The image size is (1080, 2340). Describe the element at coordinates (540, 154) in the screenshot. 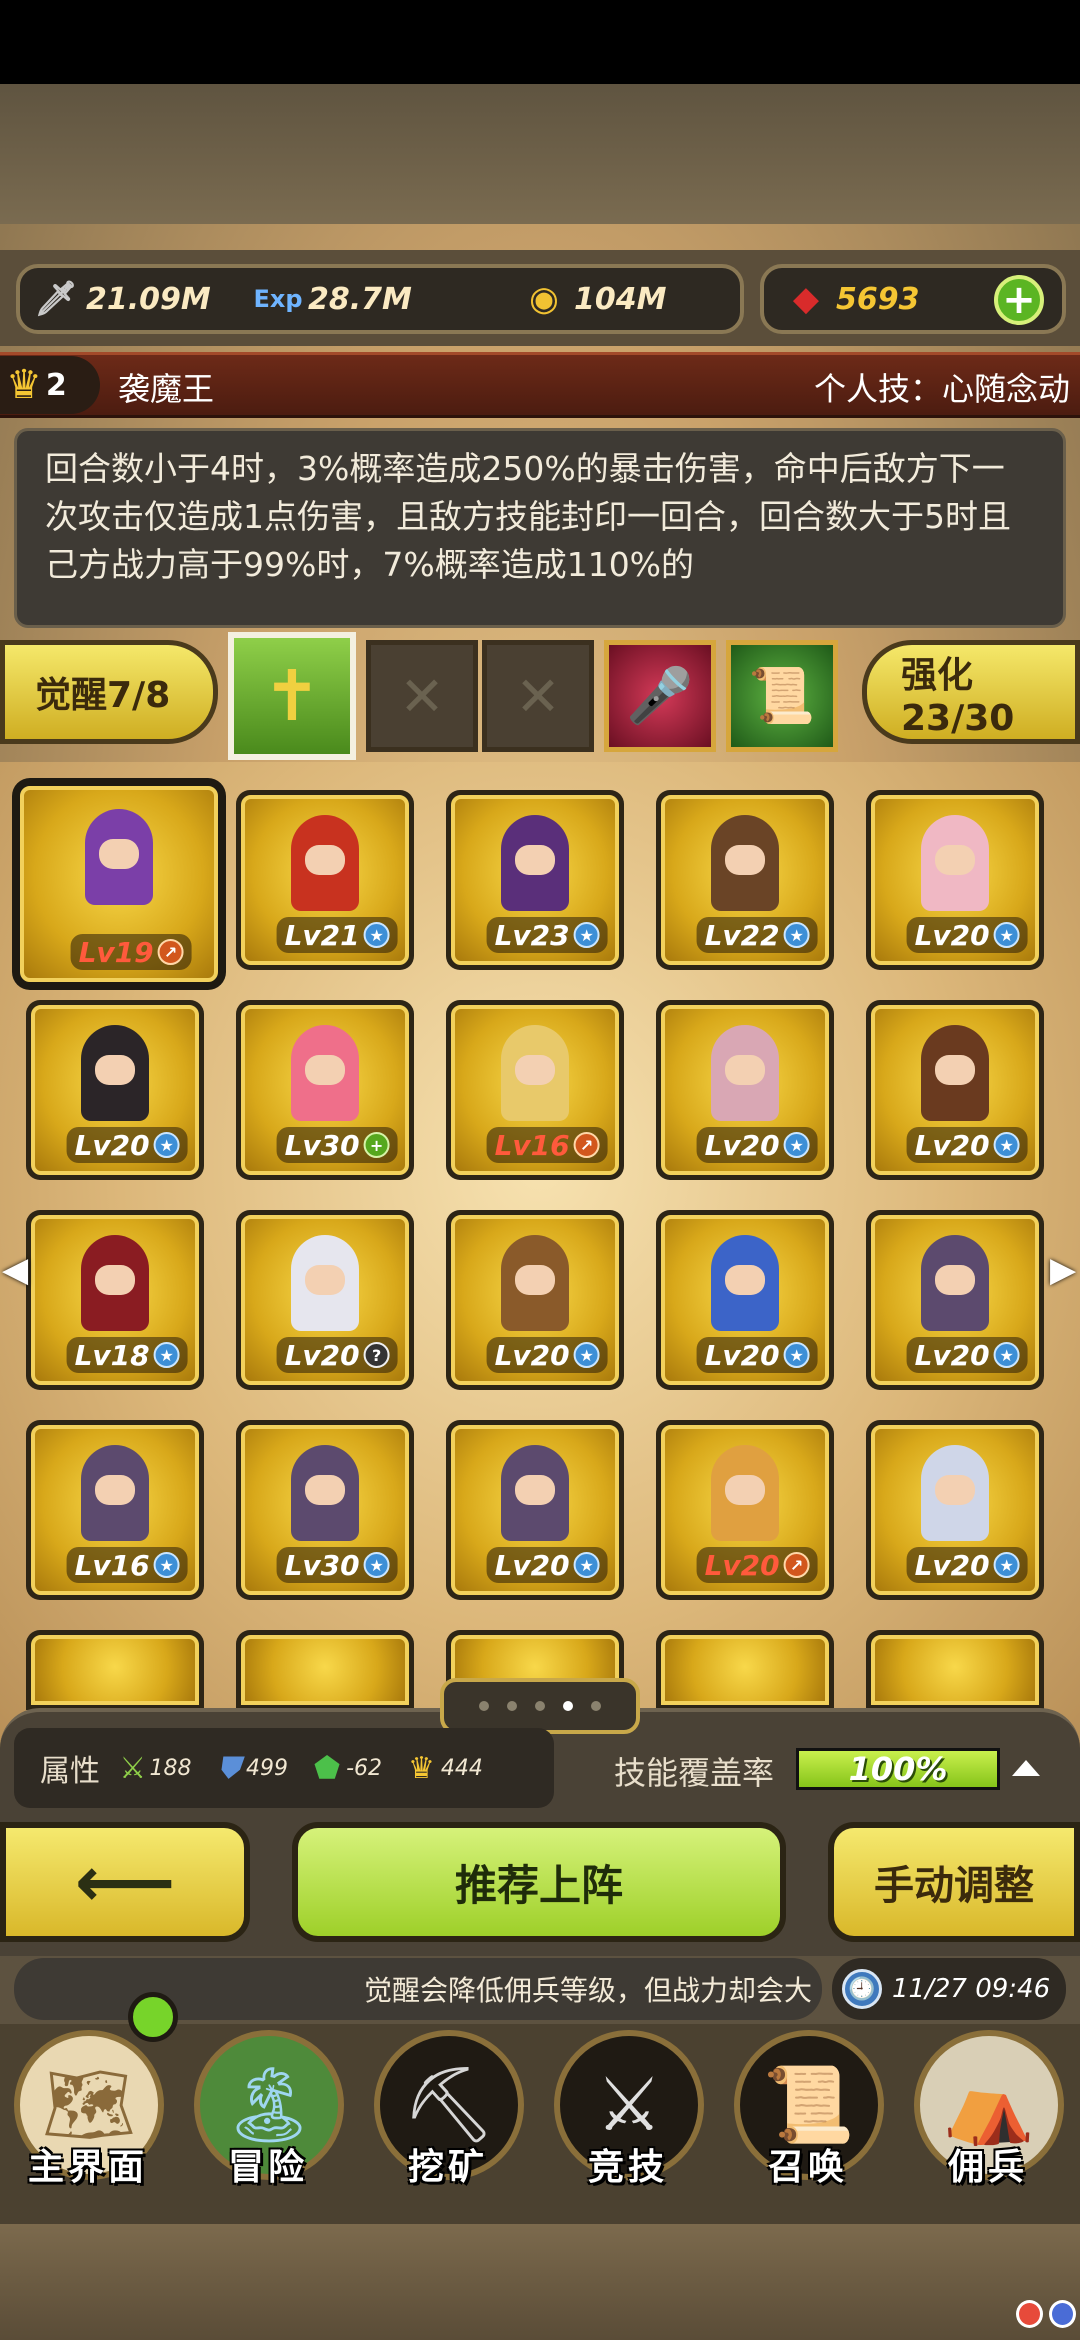

I see `map-header-strip` at that location.